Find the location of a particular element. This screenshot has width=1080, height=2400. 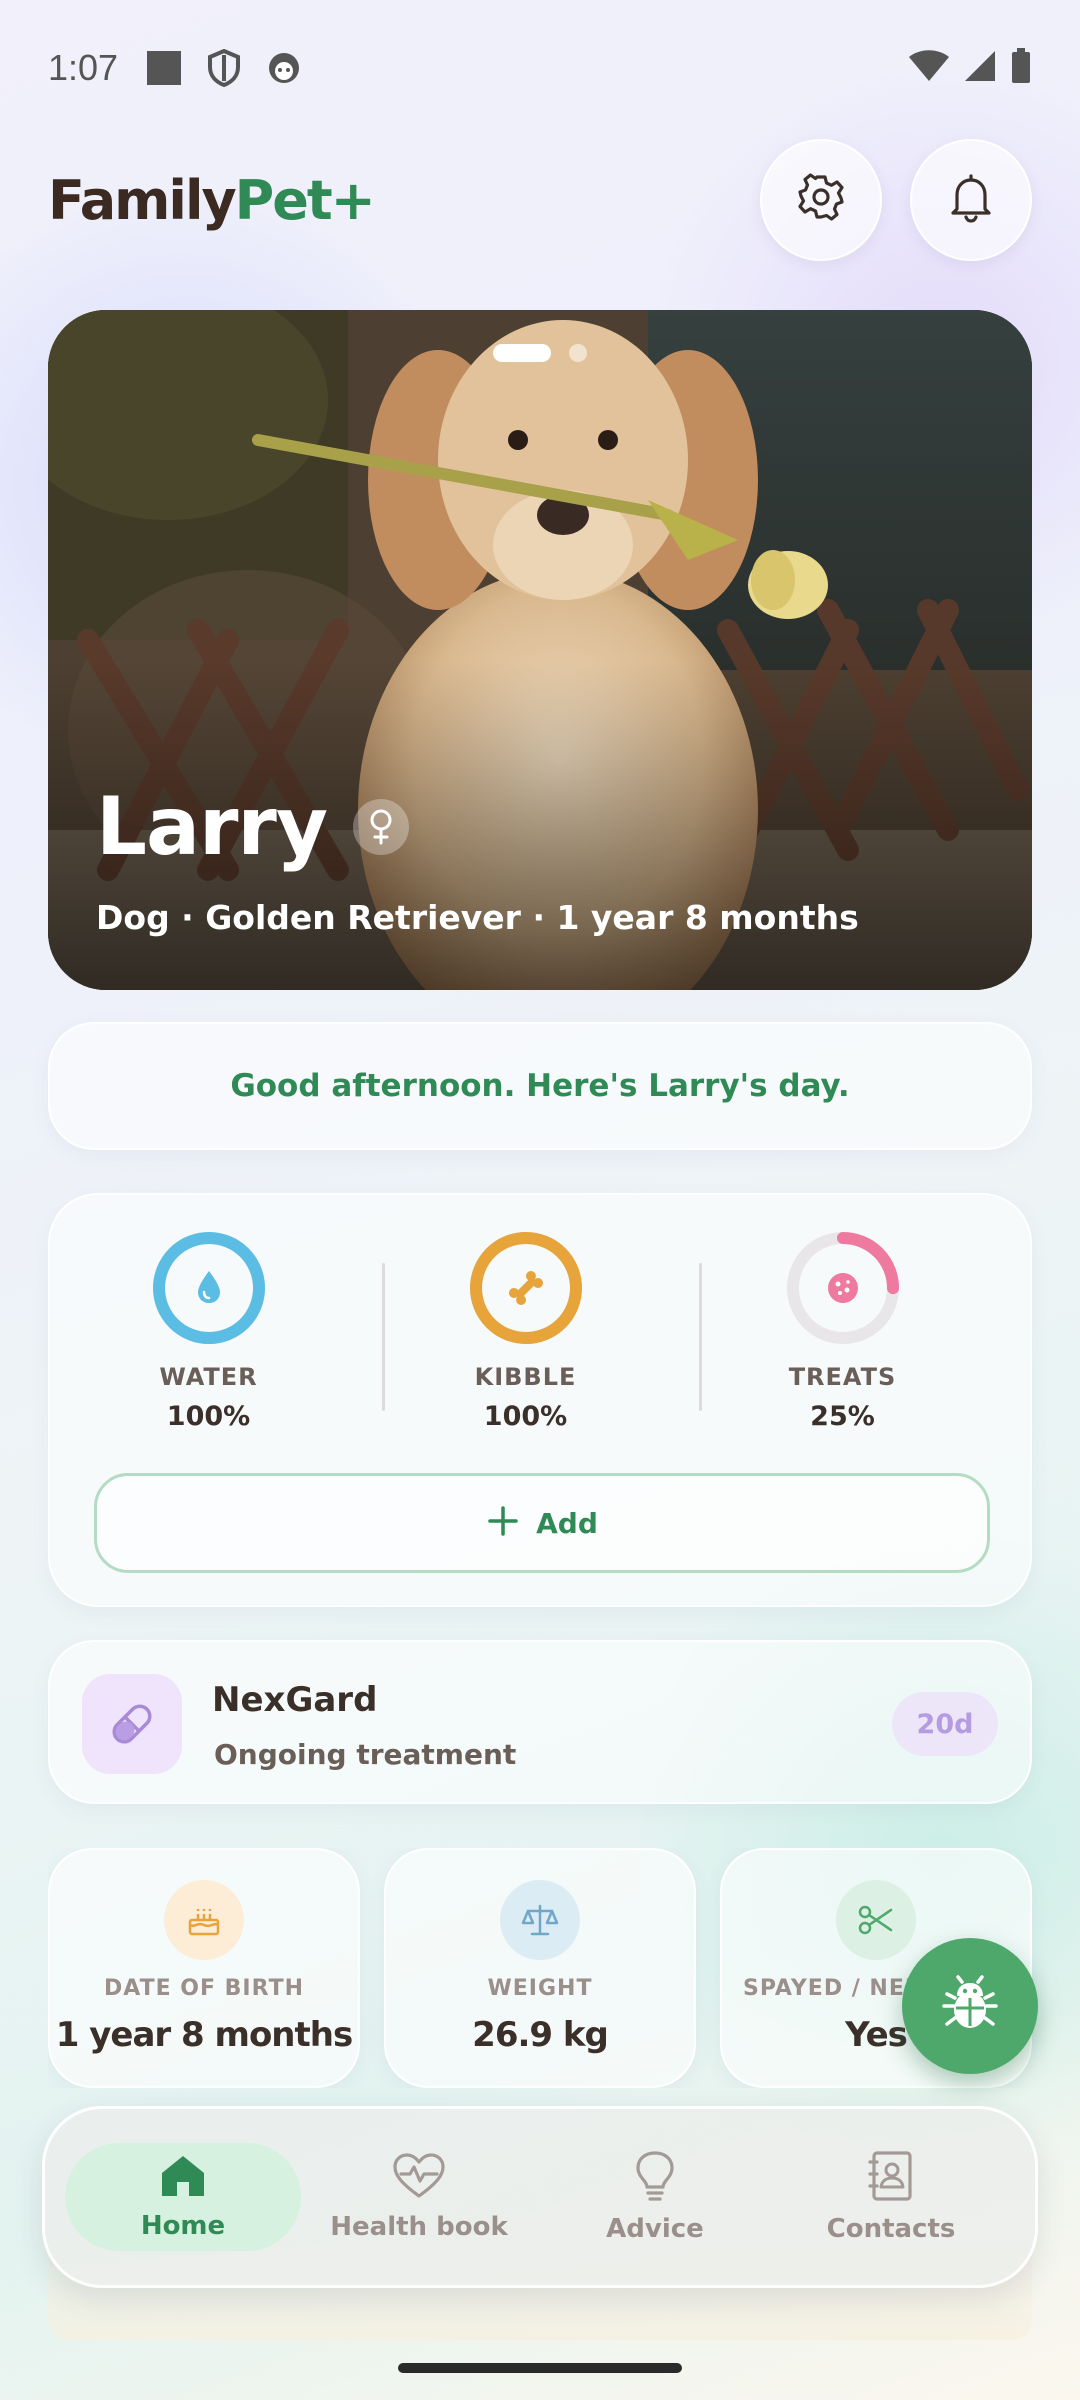

status-bar: 1:07 is located at coordinates (540, 67).